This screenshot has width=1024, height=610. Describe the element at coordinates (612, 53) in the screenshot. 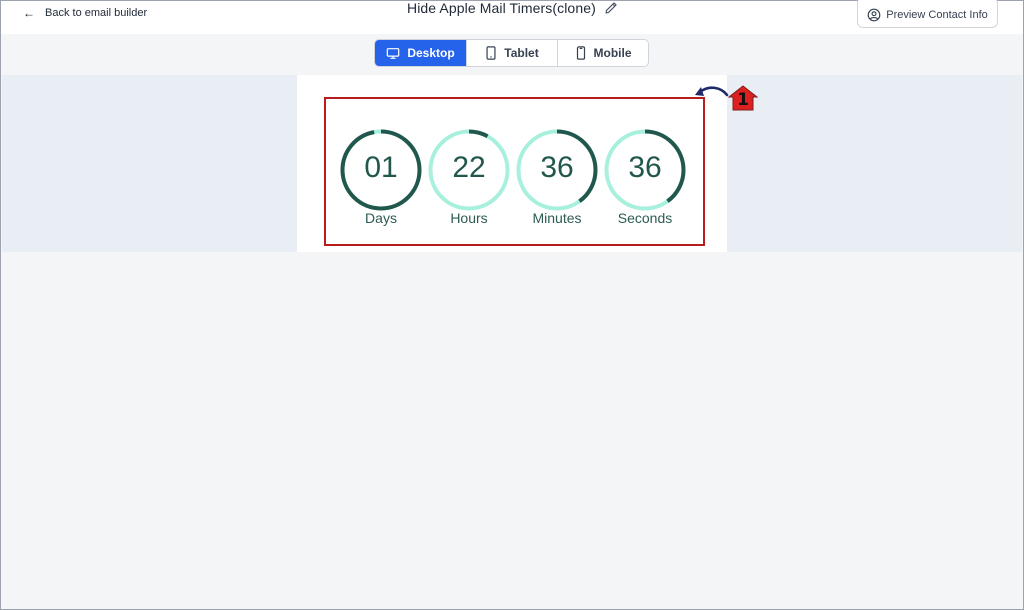

I see `tab-mobile-label: Mobile` at that location.